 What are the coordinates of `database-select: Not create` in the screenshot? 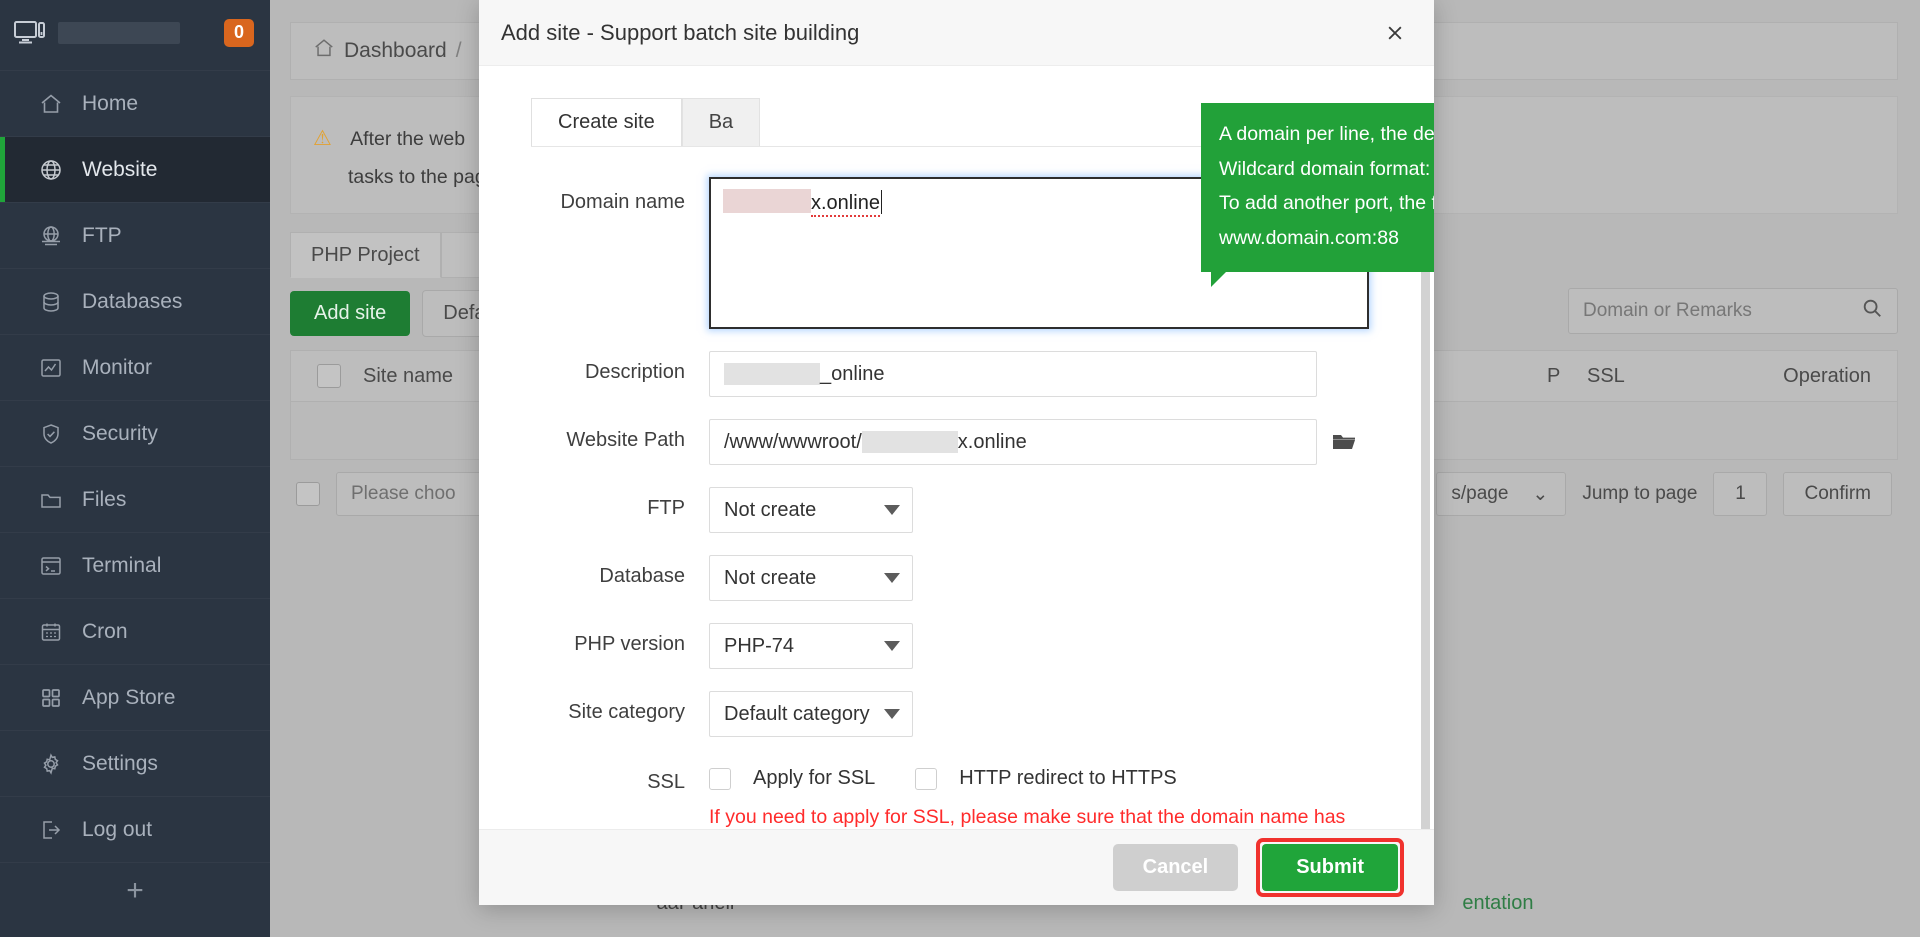 It's located at (811, 578).